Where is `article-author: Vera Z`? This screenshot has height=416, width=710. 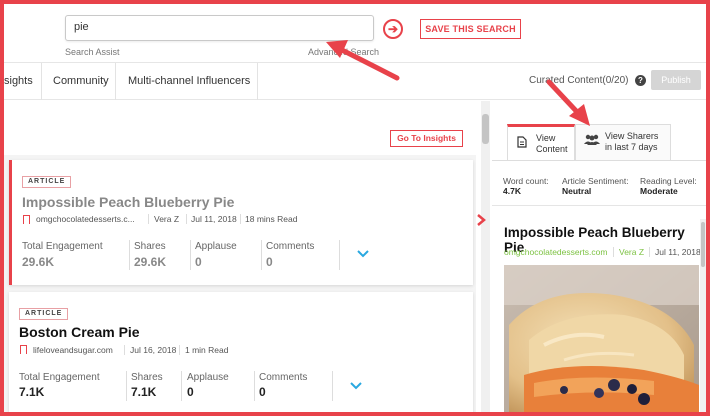
article-author: Vera Z is located at coordinates (166, 219).